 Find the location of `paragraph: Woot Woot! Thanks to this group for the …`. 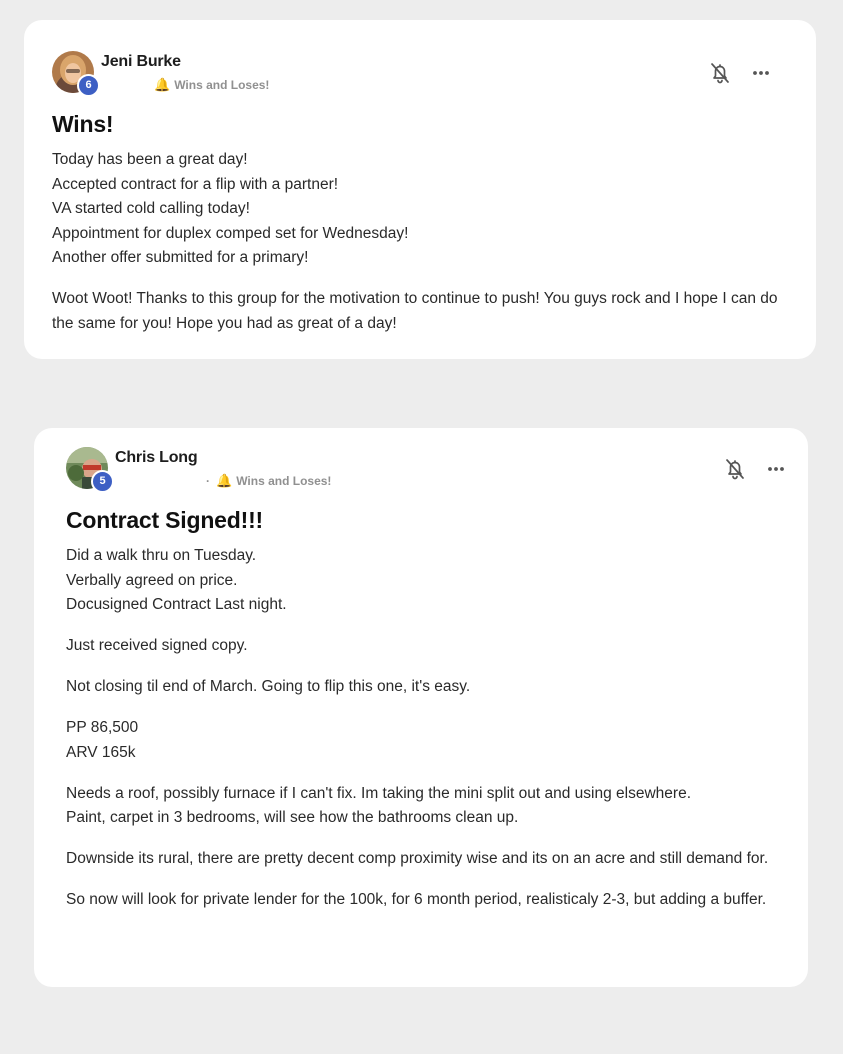

paragraph: Woot Woot! Thanks to this group for the … is located at coordinates (422, 311).